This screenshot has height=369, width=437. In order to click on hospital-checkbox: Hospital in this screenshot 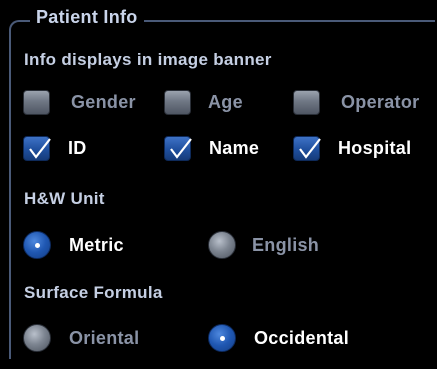, I will do `click(352, 148)`.